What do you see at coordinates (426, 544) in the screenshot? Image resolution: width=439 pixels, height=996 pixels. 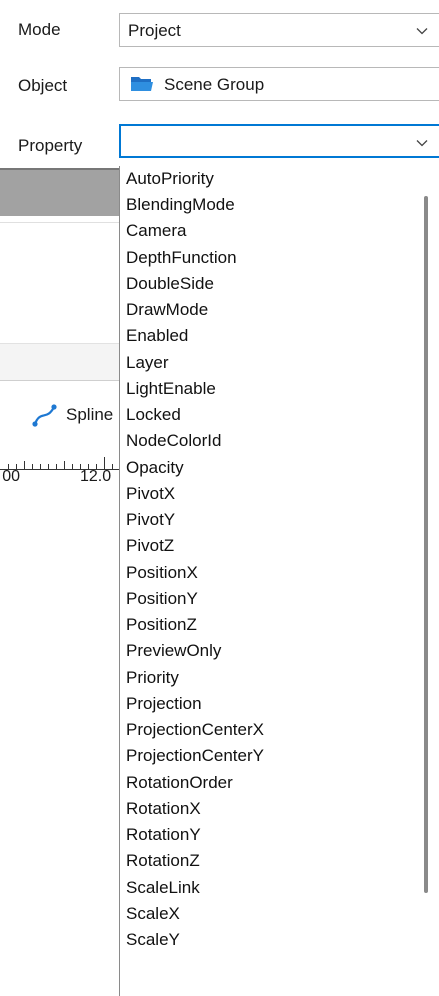 I see `dropdown-scrollbar-thumb` at bounding box center [426, 544].